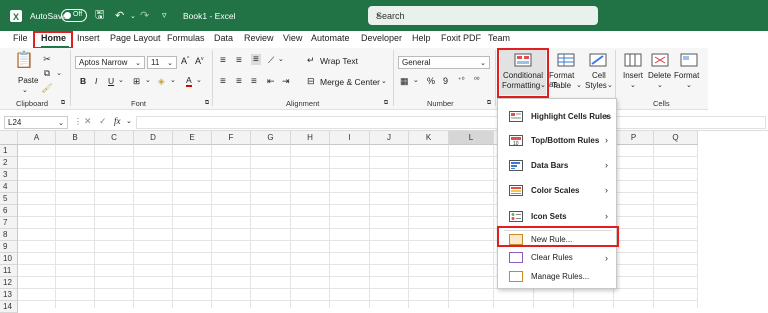 This screenshot has height=313, width=768. I want to click on wrap-text-icon: ↵, so click(311, 60).